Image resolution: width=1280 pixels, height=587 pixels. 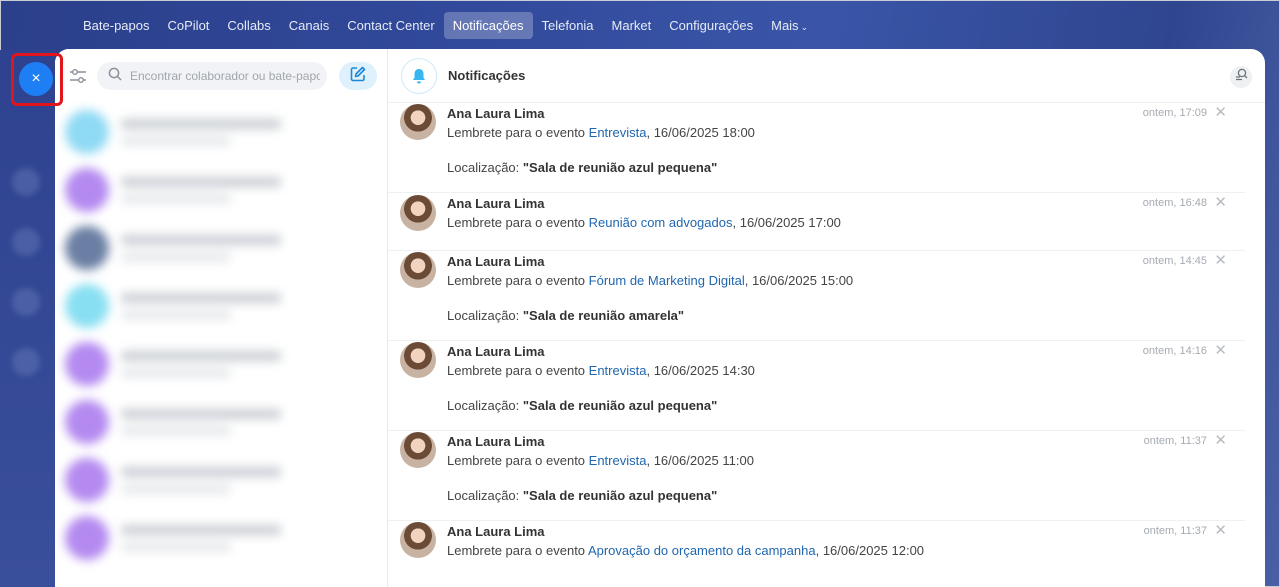 I want to click on nav-item-notificacoes: Notificações, so click(x=488, y=25).